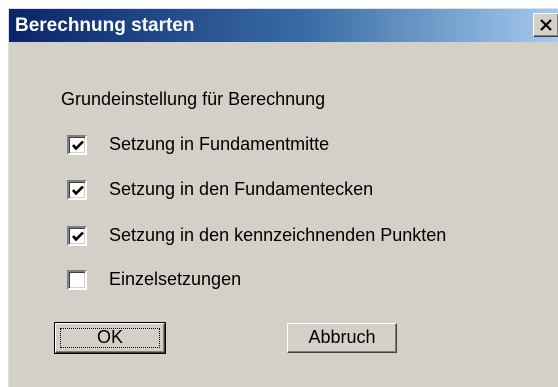 This screenshot has width=558, height=387. I want to click on close-button, so click(545, 25).